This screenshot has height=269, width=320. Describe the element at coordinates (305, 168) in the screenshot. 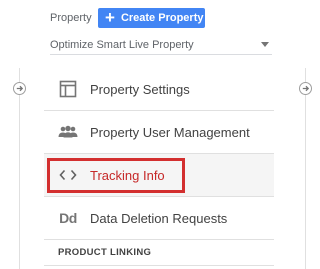

I see `right-column-divider` at that location.